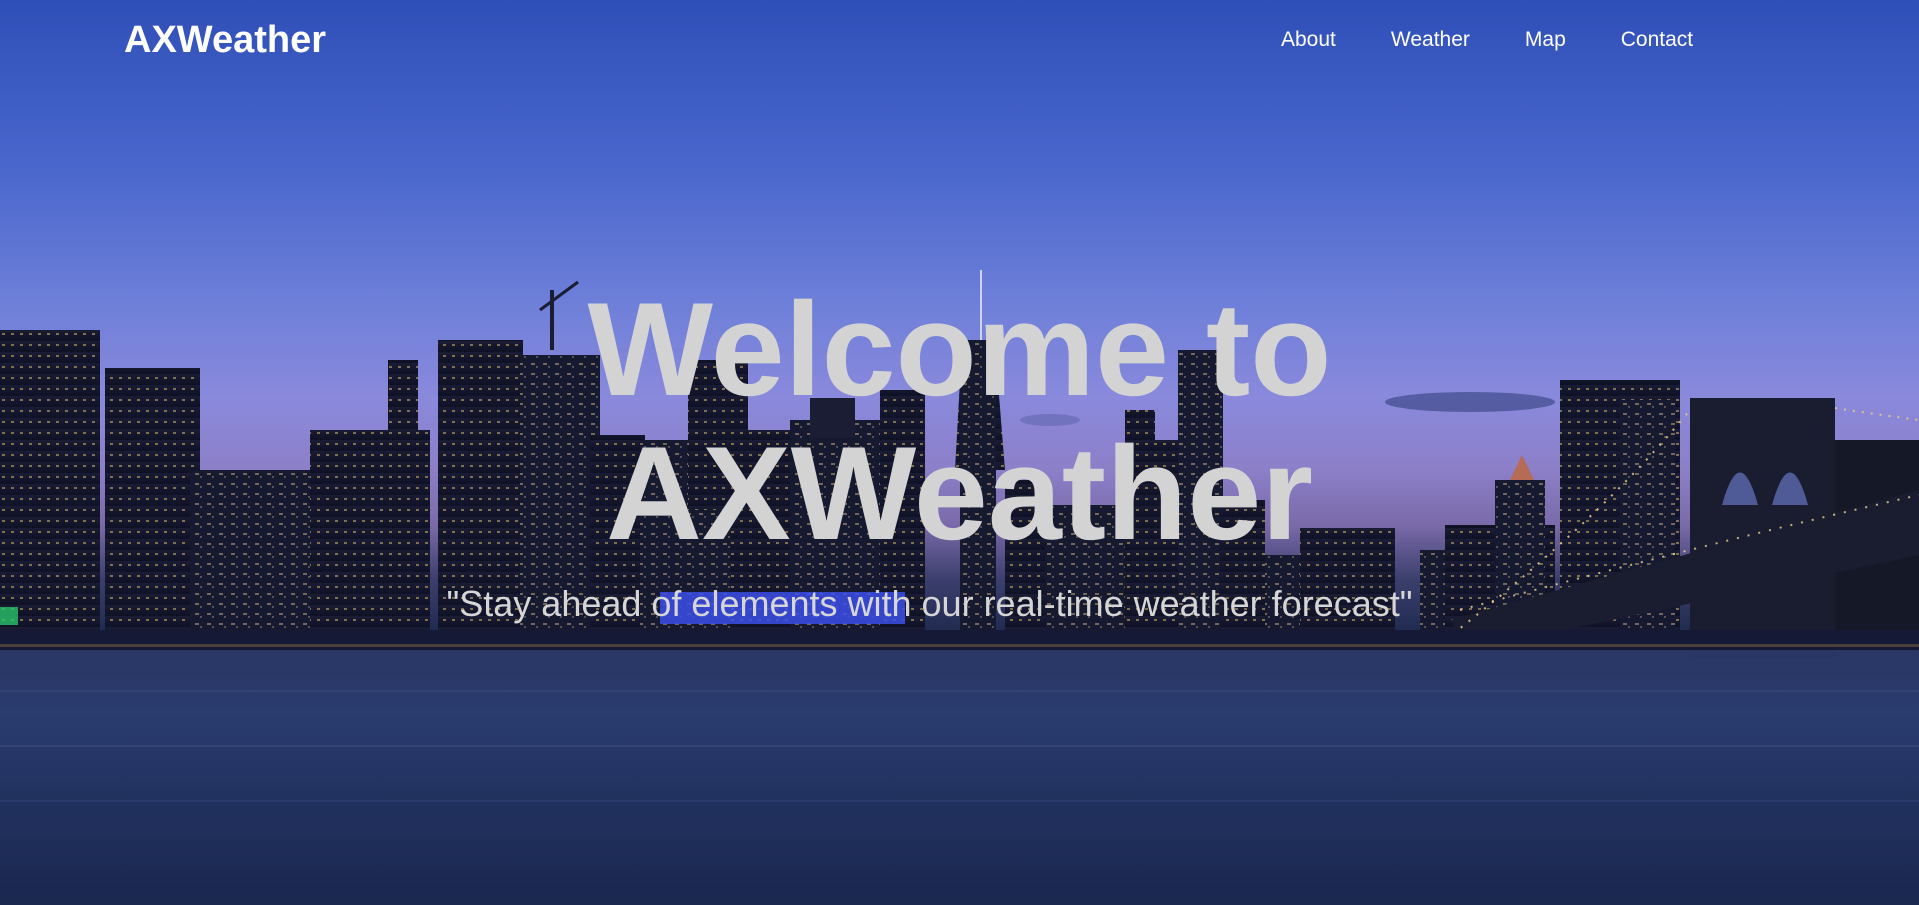  What do you see at coordinates (1657, 40) in the screenshot?
I see `nav-link-contact: Contact` at bounding box center [1657, 40].